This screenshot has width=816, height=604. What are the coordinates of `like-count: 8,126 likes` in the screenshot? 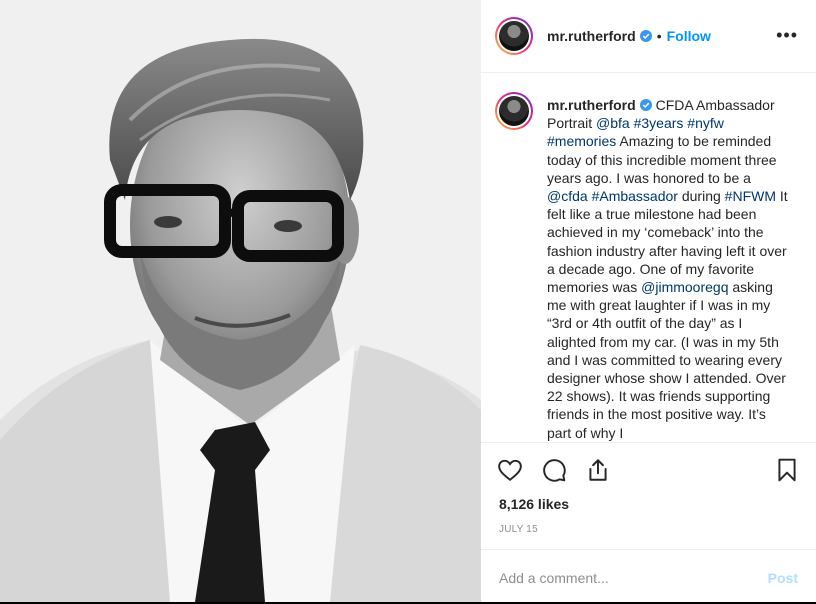 It's located at (534, 504).